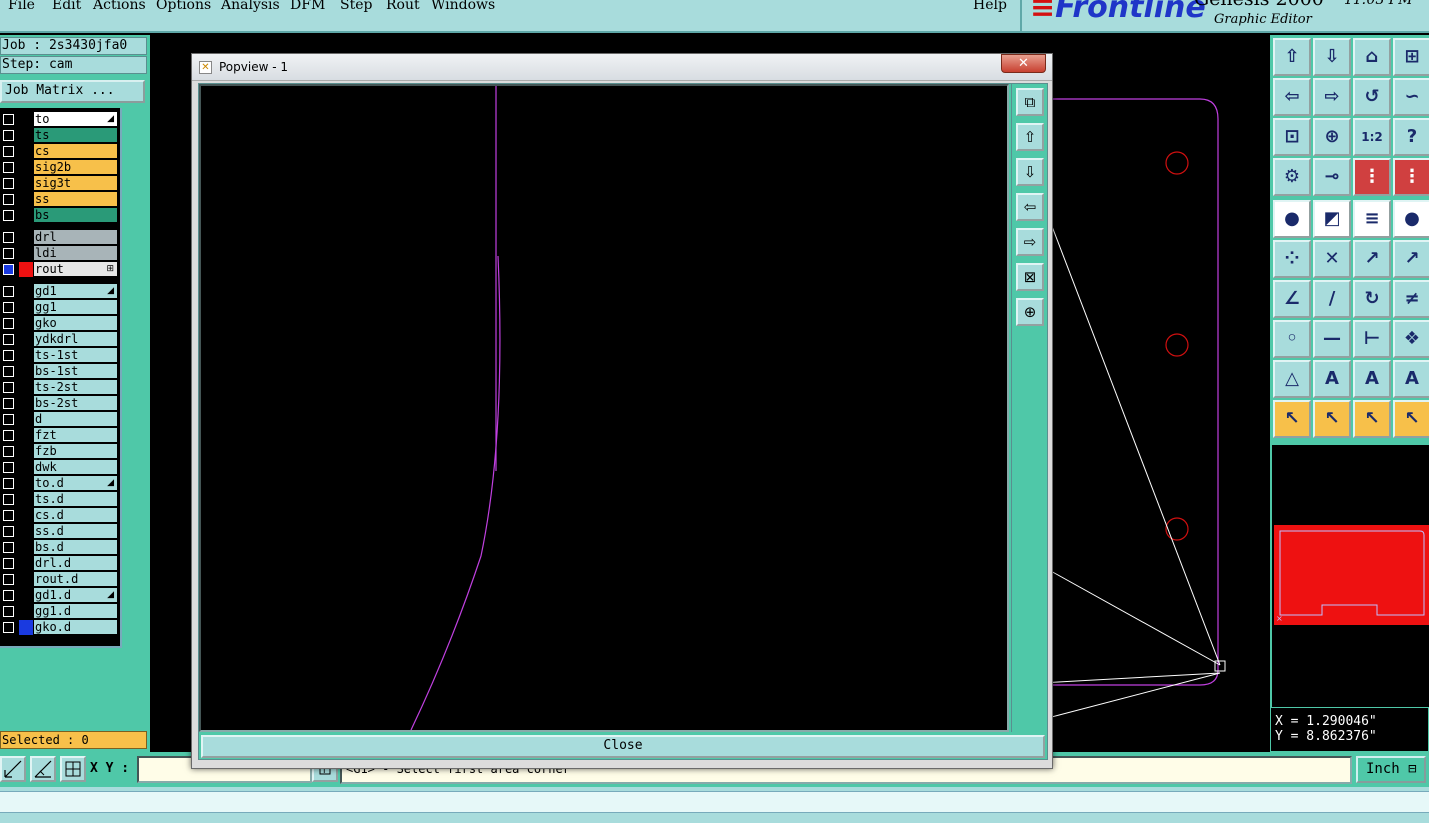 This screenshot has height=823, width=1429. What do you see at coordinates (75, 547) in the screenshot?
I see `layer-name: bs.d` at bounding box center [75, 547].